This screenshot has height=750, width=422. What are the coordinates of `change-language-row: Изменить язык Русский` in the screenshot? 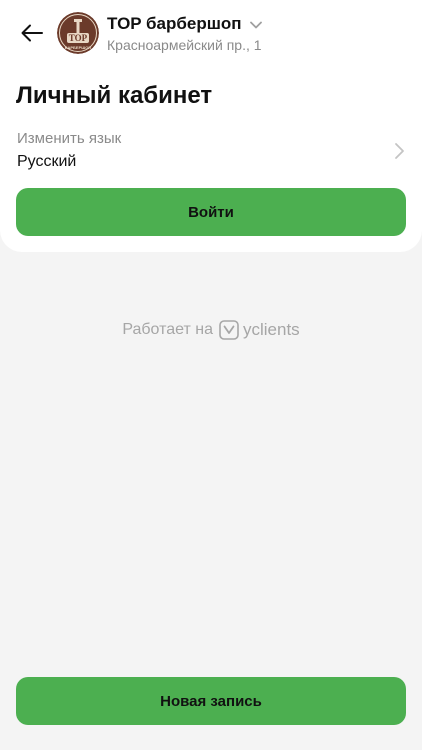 It's located at (211, 151).